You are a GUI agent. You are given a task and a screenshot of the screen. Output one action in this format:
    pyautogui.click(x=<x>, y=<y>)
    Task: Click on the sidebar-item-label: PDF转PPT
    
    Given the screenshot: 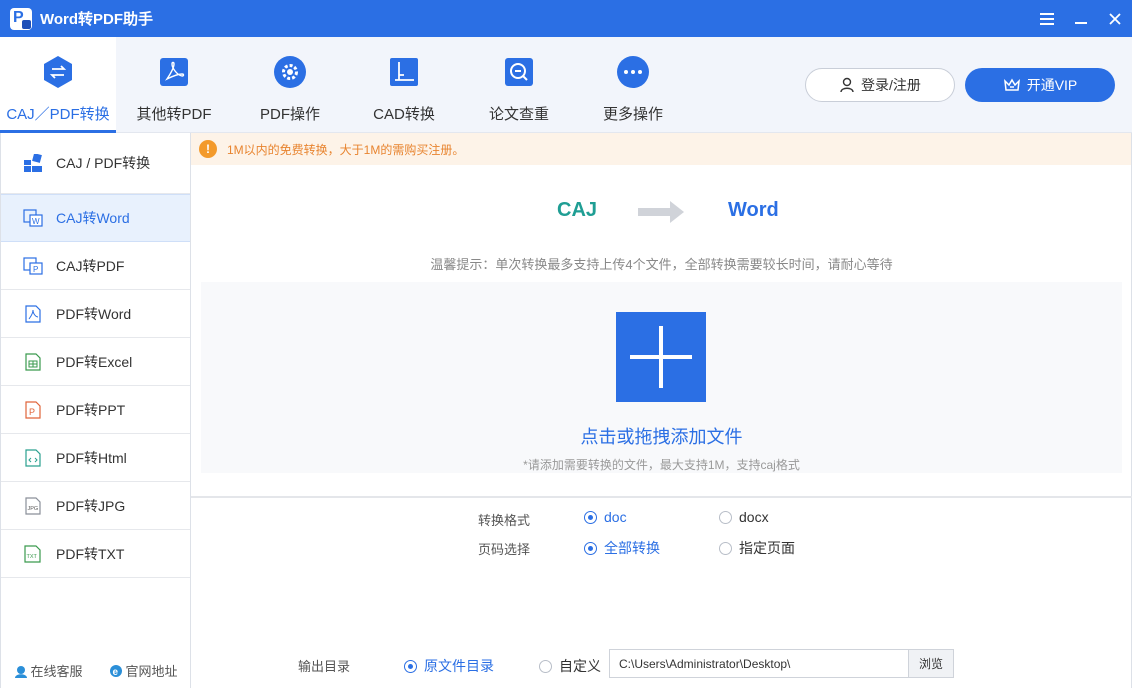 What is the action you would take?
    pyautogui.click(x=91, y=409)
    